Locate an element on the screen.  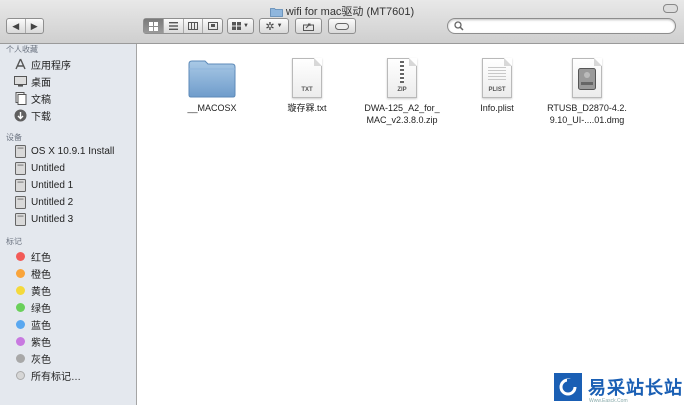
title-bar: wifi for mac驱动 (MT7601) ◀ ▶ ▼ ✲ ▼ is located at coordinates (342, 22).